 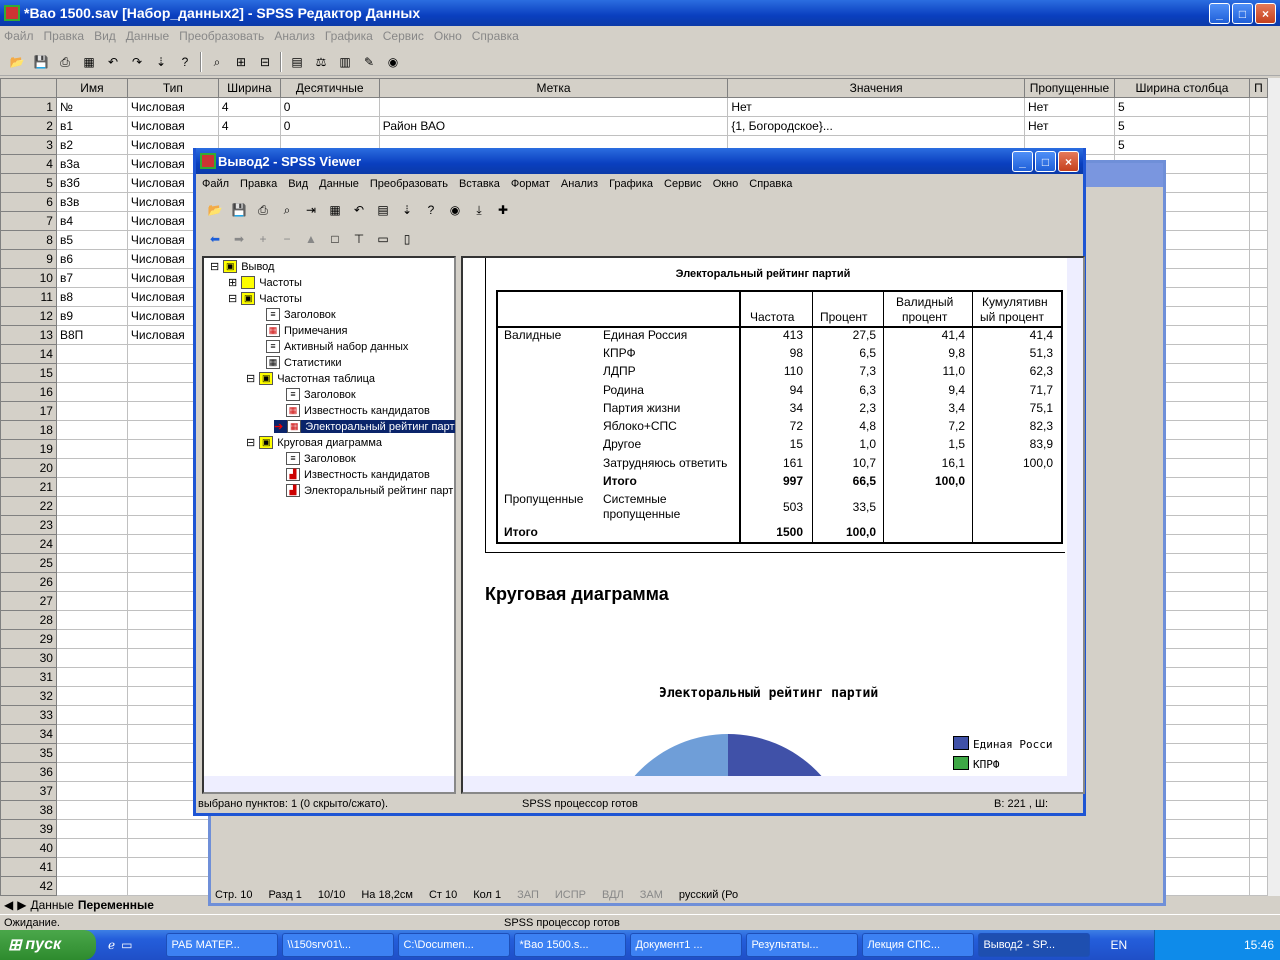 What do you see at coordinates (28, 392) in the screenshot?
I see `row-number: 16` at bounding box center [28, 392].